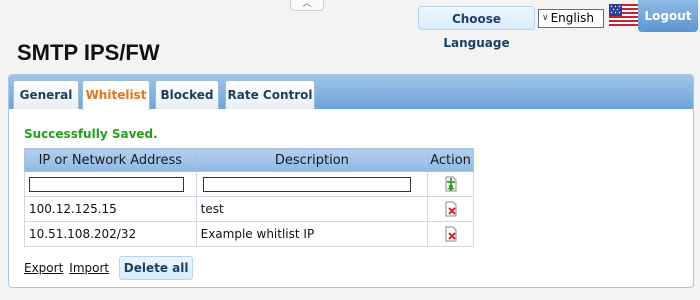 This screenshot has height=300, width=700. What do you see at coordinates (89, 268) in the screenshot?
I see `import-link: Import` at bounding box center [89, 268].